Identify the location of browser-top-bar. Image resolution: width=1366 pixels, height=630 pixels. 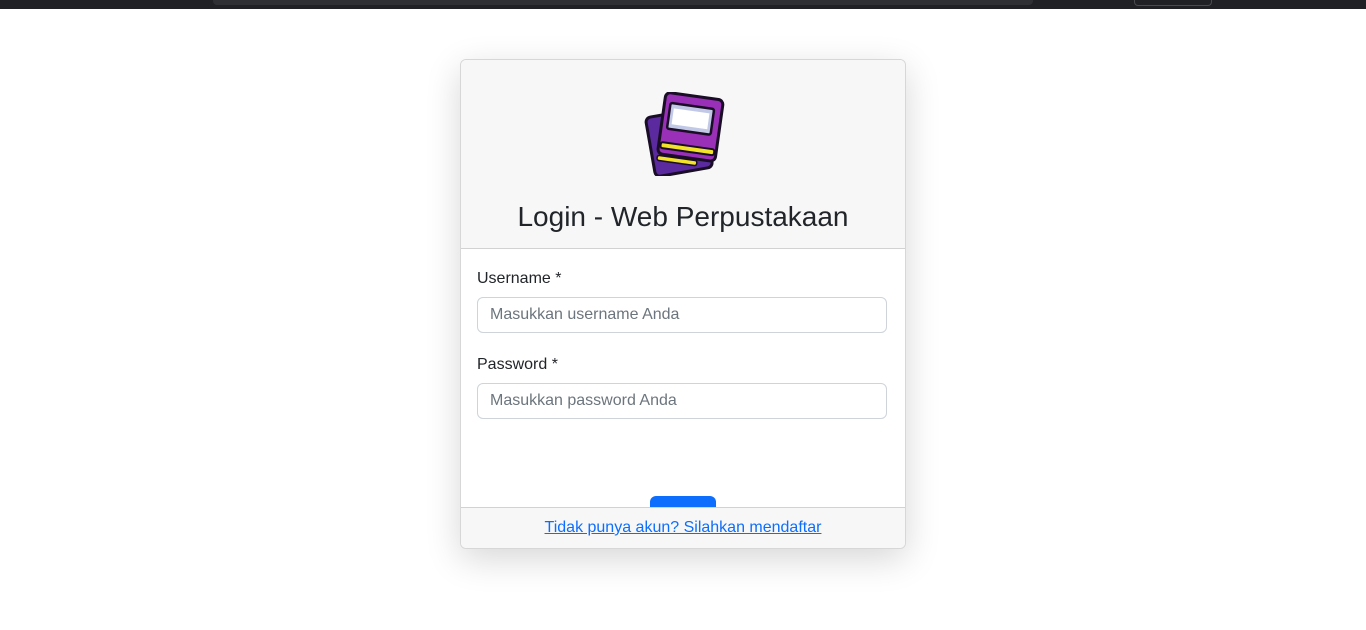
(683, 4).